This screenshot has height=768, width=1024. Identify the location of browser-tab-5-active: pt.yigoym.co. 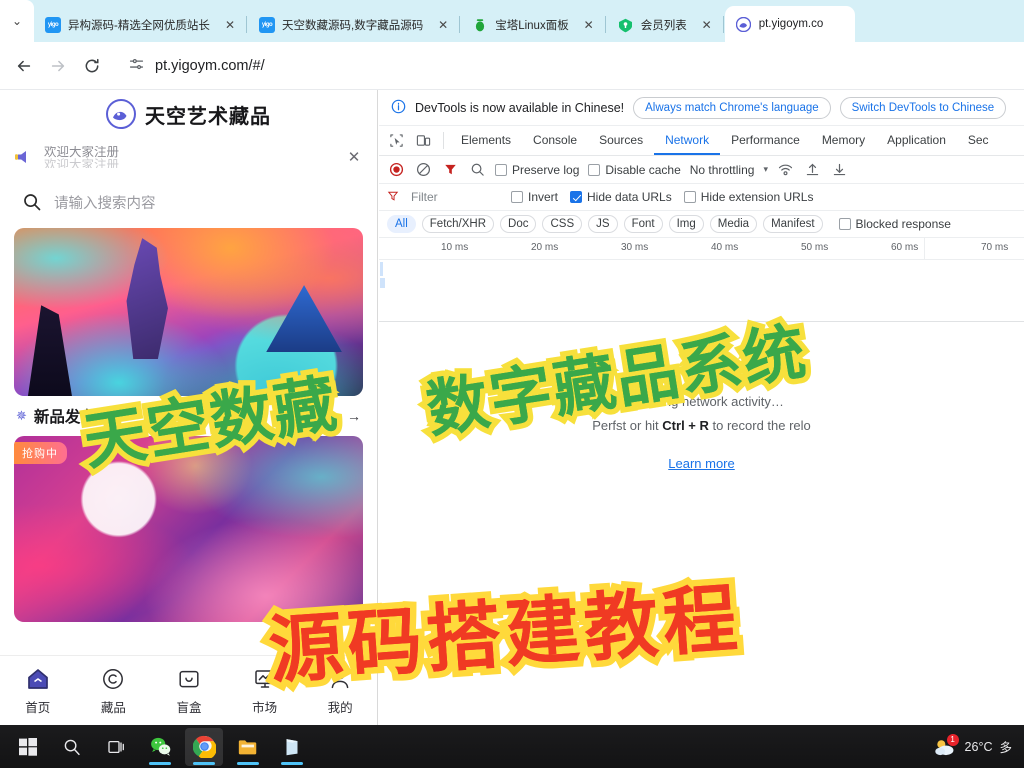
(789, 24).